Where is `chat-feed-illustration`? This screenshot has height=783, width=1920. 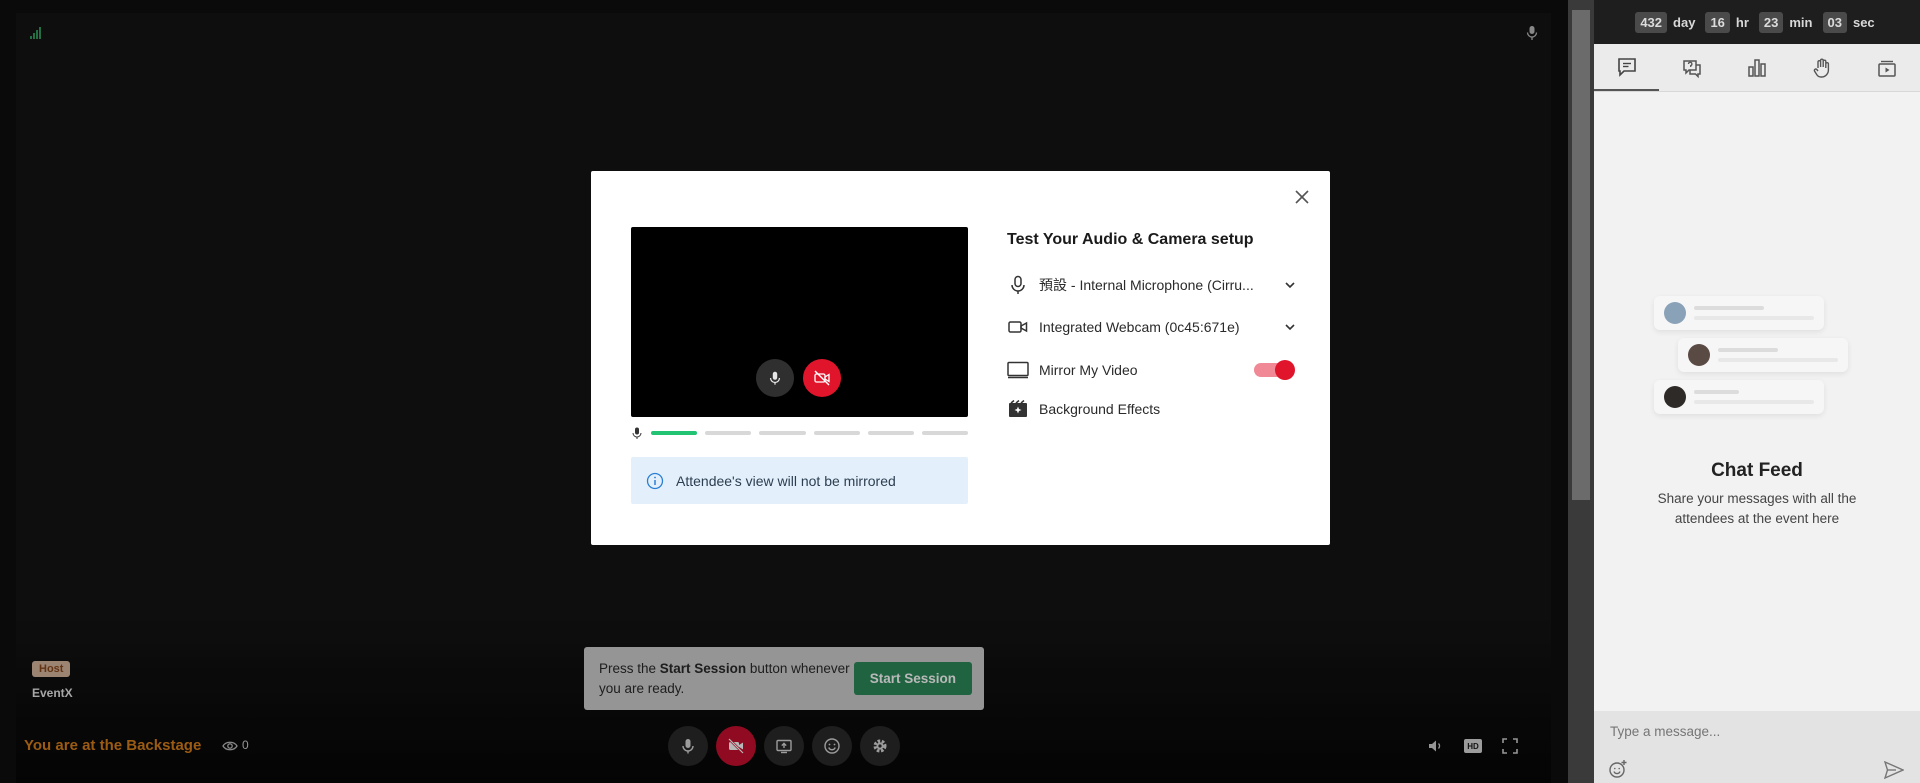
chat-feed-illustration is located at coordinates (1759, 361).